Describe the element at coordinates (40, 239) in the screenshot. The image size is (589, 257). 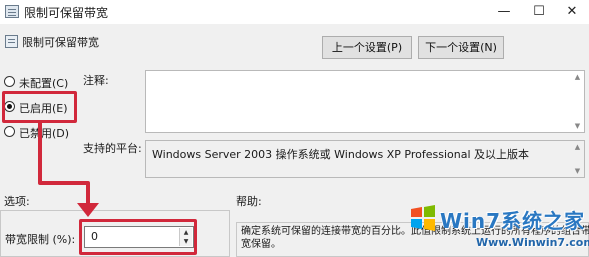
I see `bandwidth-limit-label: 带宽限制 (%):` at that location.